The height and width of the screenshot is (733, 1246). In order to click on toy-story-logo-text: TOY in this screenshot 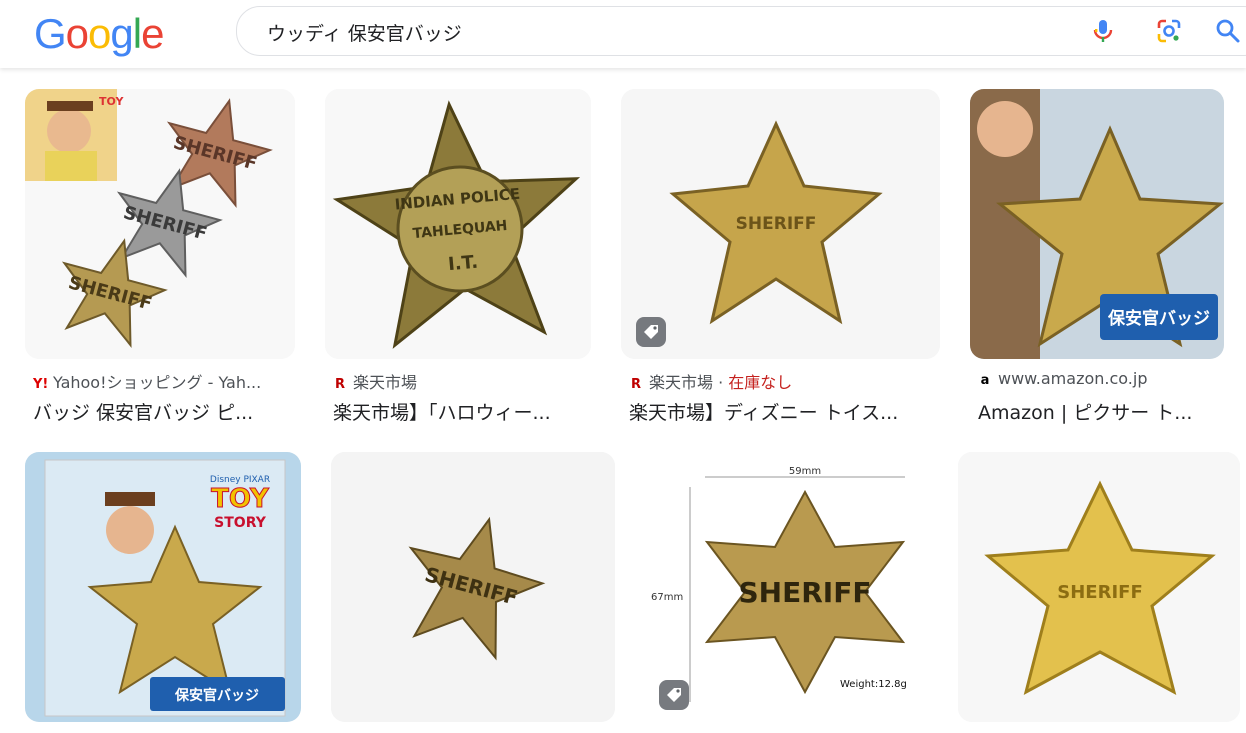, I will do `click(111, 101)`.